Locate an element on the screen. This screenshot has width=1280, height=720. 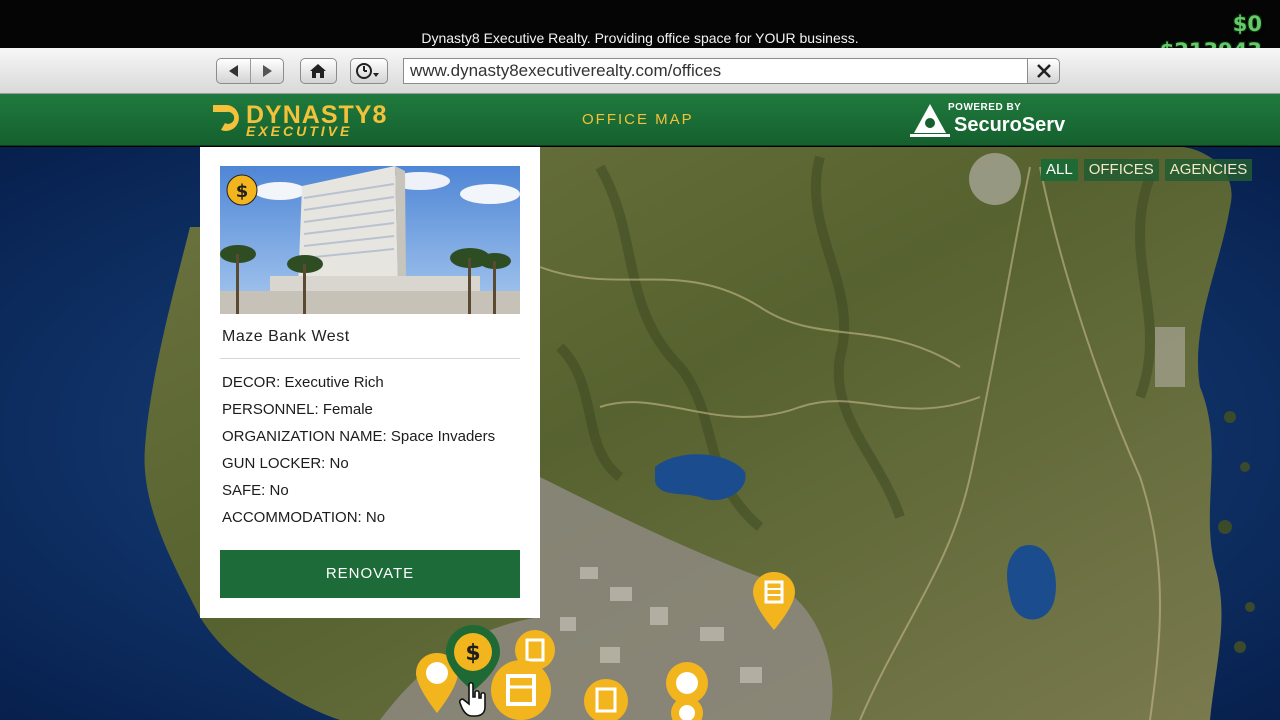
back-button is located at coordinates (233, 71).